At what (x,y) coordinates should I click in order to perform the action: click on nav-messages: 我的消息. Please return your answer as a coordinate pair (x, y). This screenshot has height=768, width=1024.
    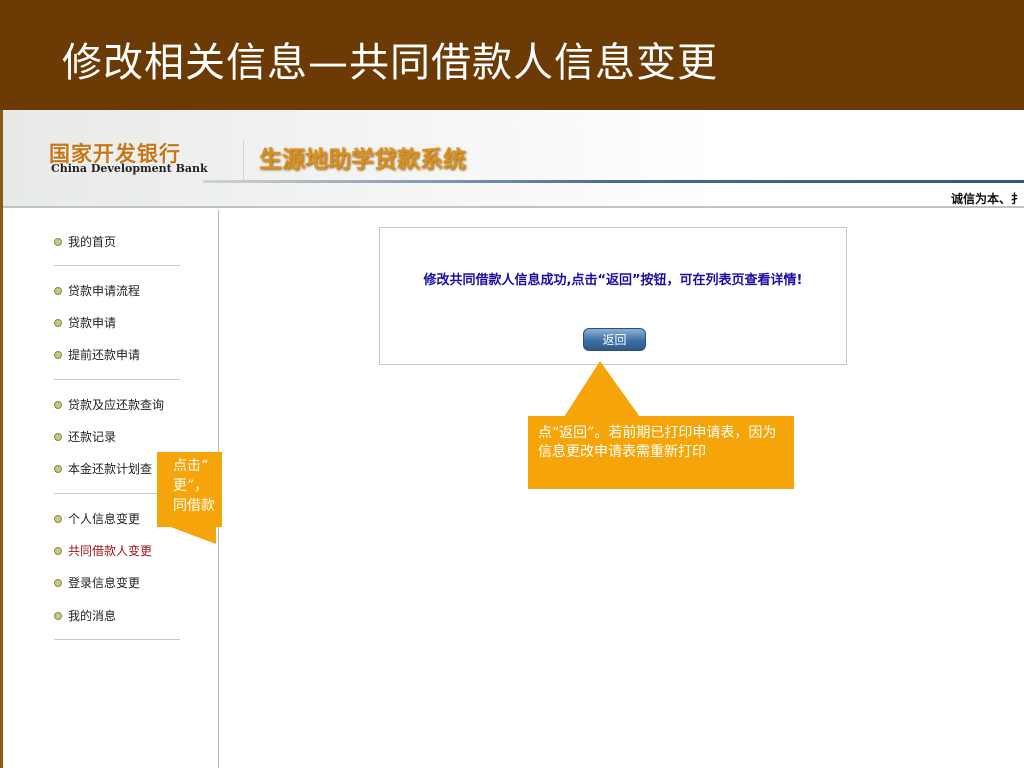
    Looking at the image, I should click on (85, 615).